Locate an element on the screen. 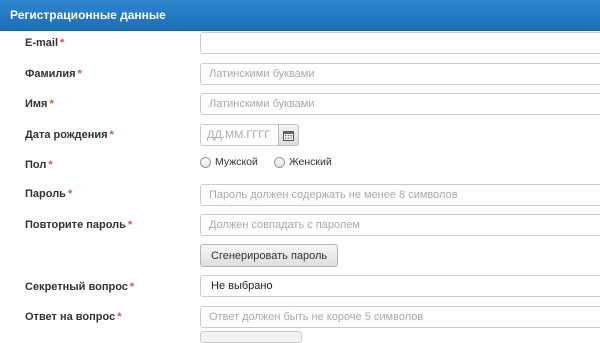 The image size is (600, 343). secret-question-selected: Не выбрано is located at coordinates (242, 286).